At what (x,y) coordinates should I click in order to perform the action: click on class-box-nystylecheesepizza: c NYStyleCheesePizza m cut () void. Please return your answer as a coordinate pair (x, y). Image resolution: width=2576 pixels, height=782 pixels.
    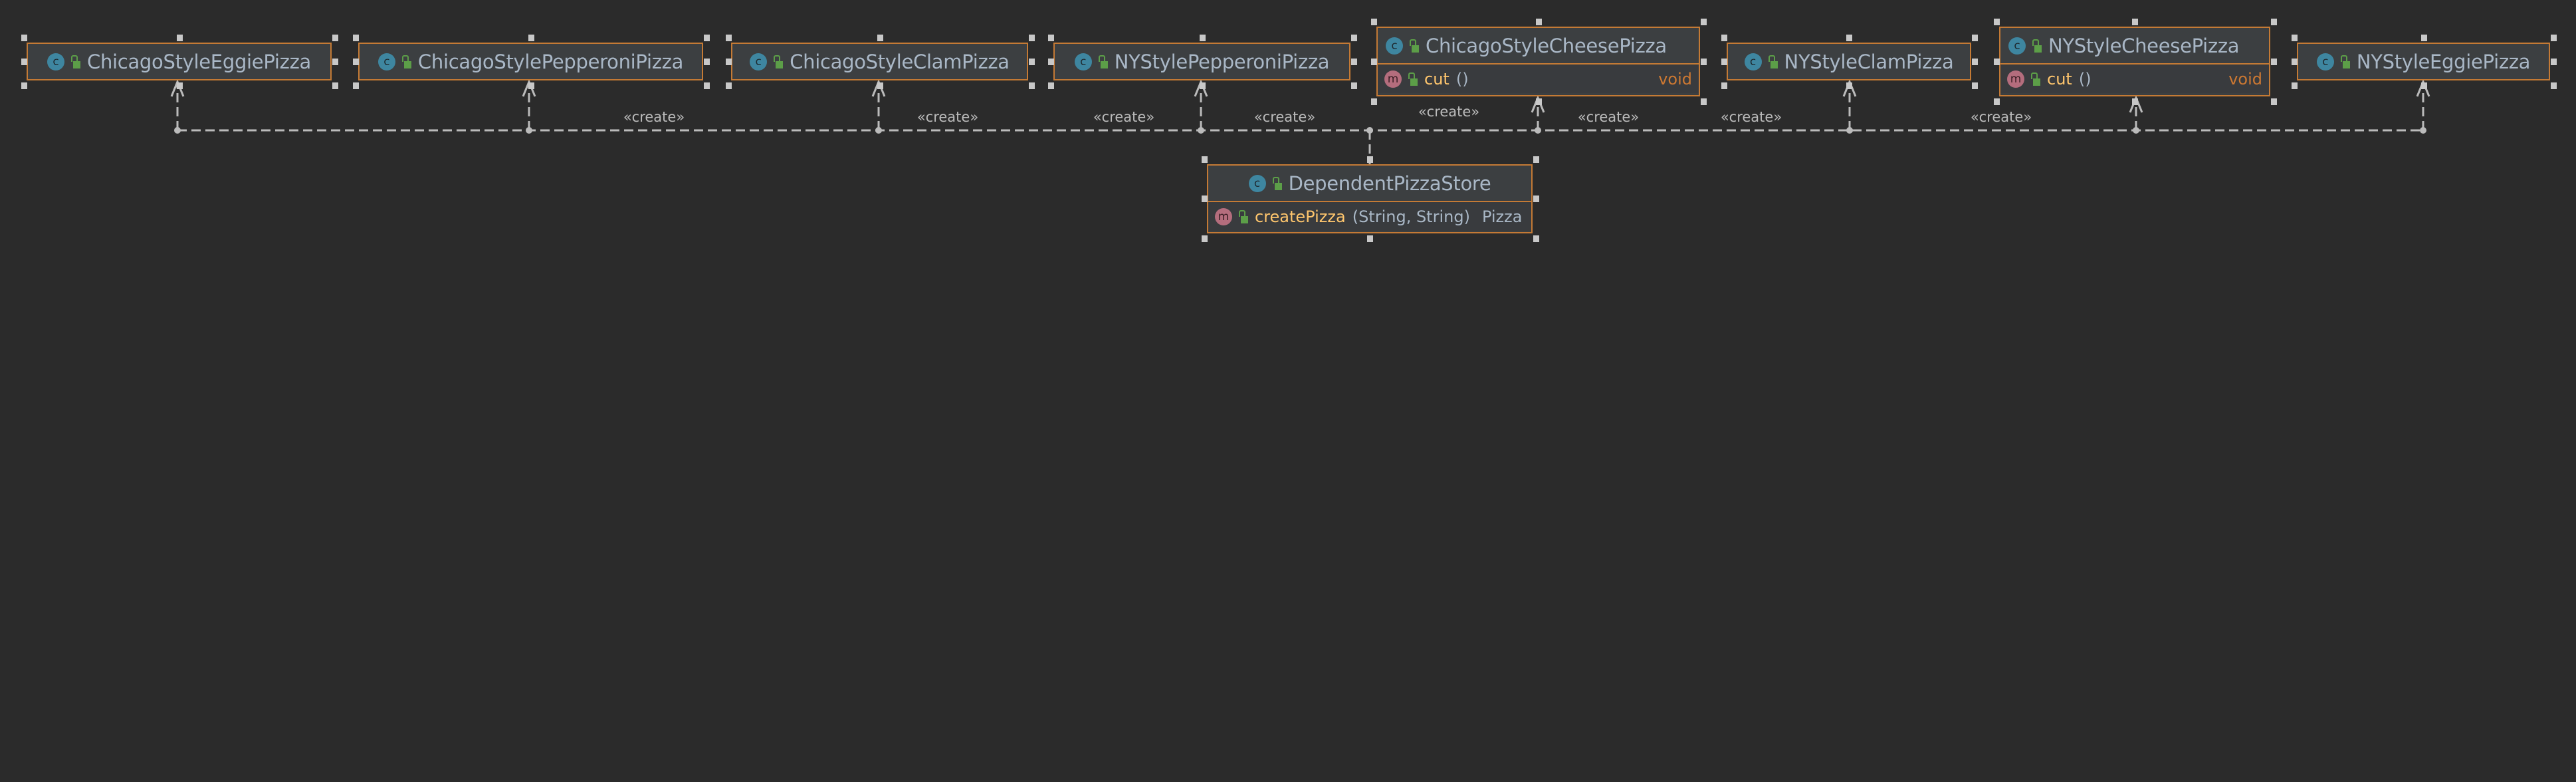
    Looking at the image, I should click on (2134, 61).